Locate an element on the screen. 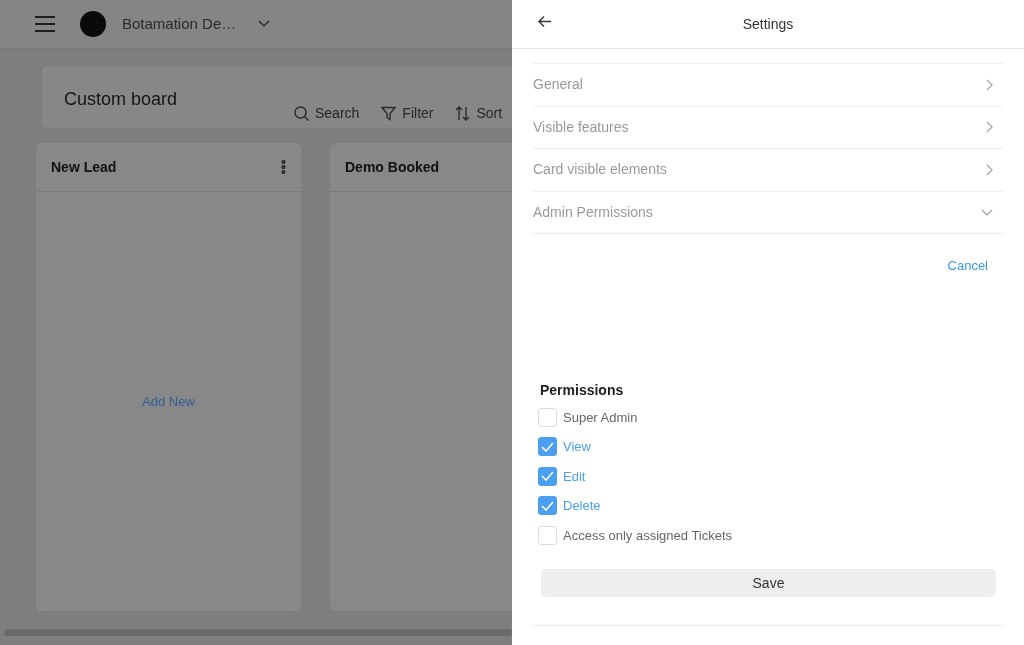 The height and width of the screenshot is (645, 1024). filter-icon is located at coordinates (389, 113).